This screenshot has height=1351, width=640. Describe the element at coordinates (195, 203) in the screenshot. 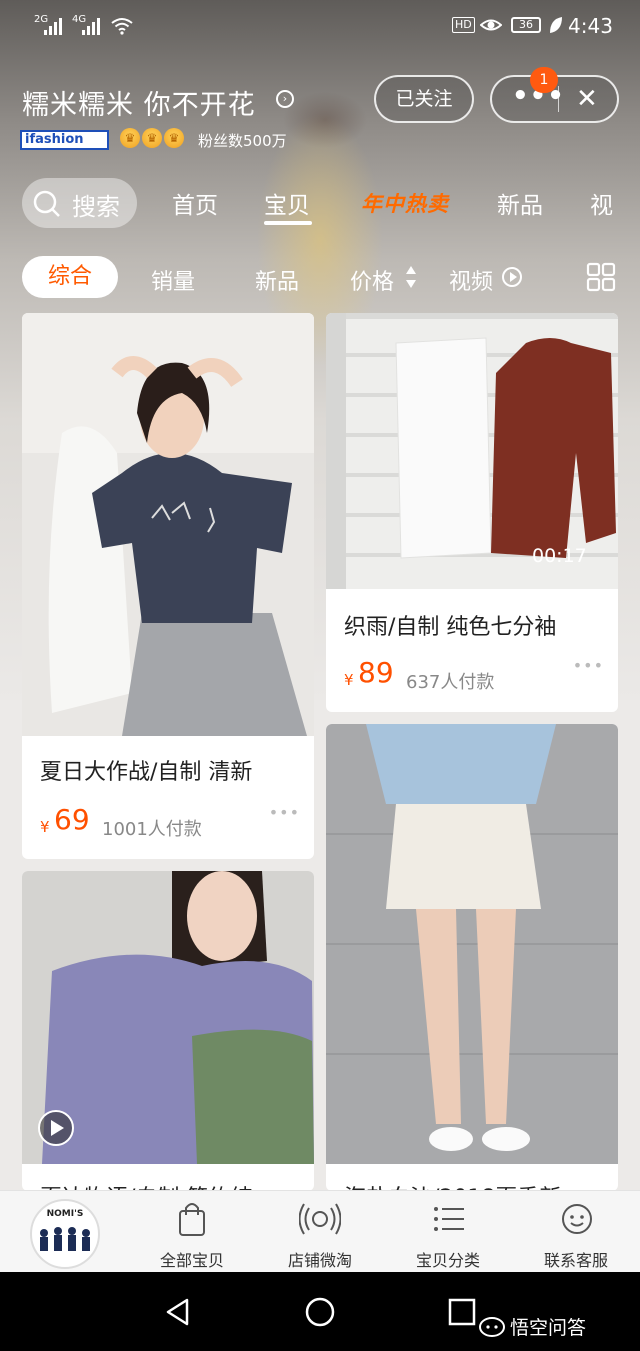

I see `tab-home: 首页` at that location.